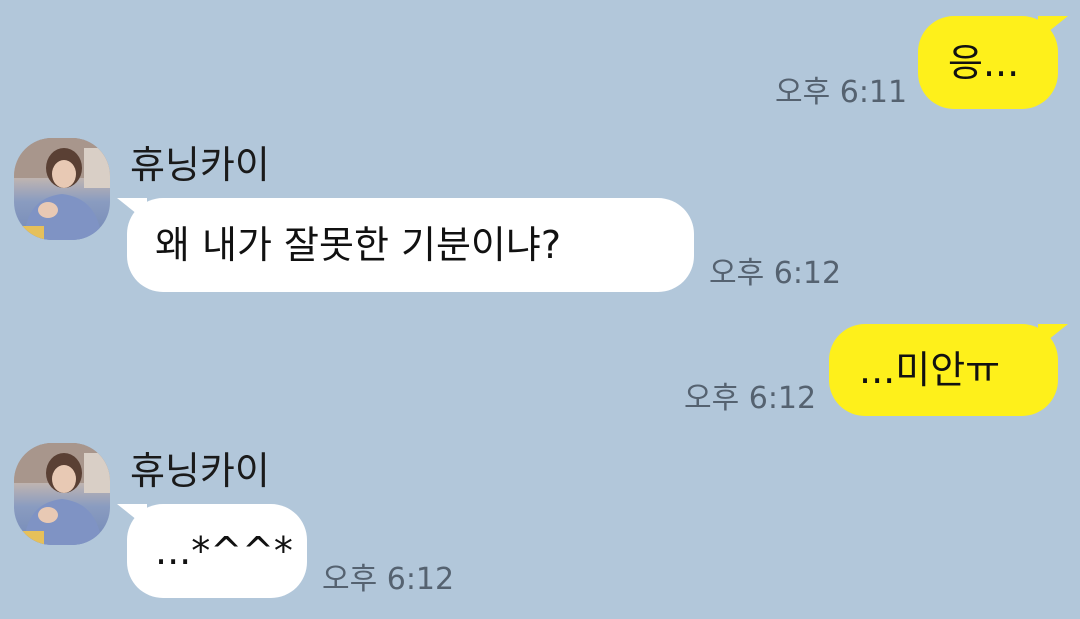 Image resolution: width=1080 pixels, height=619 pixels. What do you see at coordinates (224, 551) in the screenshot?
I see `message-text: ...*^^*` at bounding box center [224, 551].